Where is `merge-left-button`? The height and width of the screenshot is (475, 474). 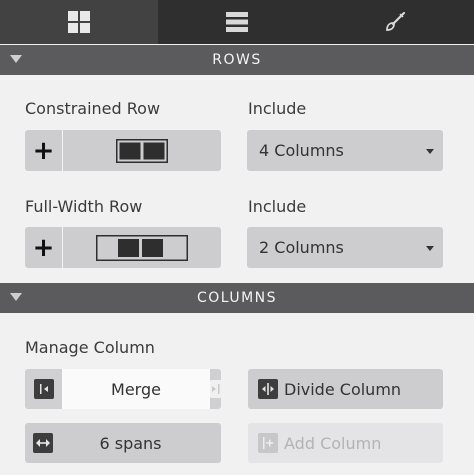 merge-left-button is located at coordinates (43, 389).